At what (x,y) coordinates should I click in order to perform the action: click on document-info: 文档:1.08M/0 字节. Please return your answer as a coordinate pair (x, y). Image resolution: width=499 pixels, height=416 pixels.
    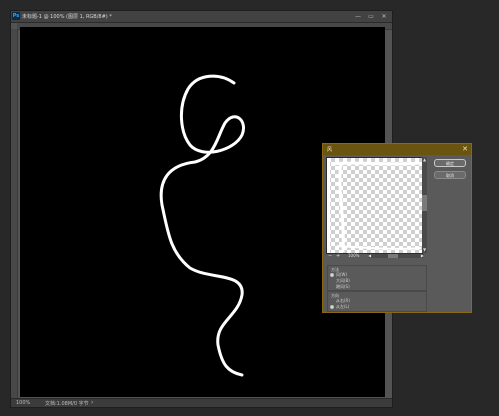
    Looking at the image, I should click on (67, 403).